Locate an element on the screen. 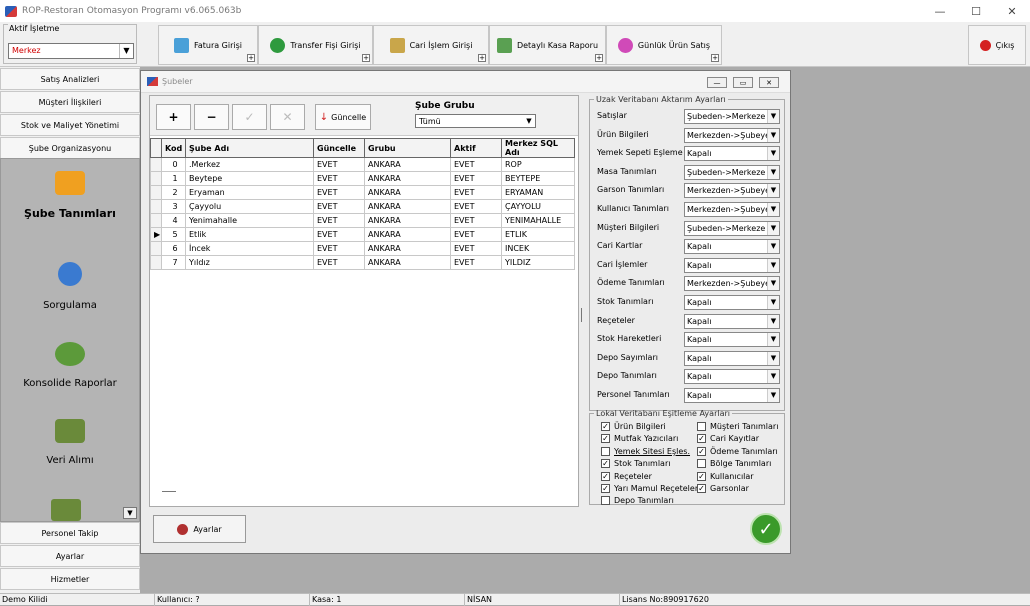 The width and height of the screenshot is (1030, 606). code-cell: 0 is located at coordinates (173, 164).